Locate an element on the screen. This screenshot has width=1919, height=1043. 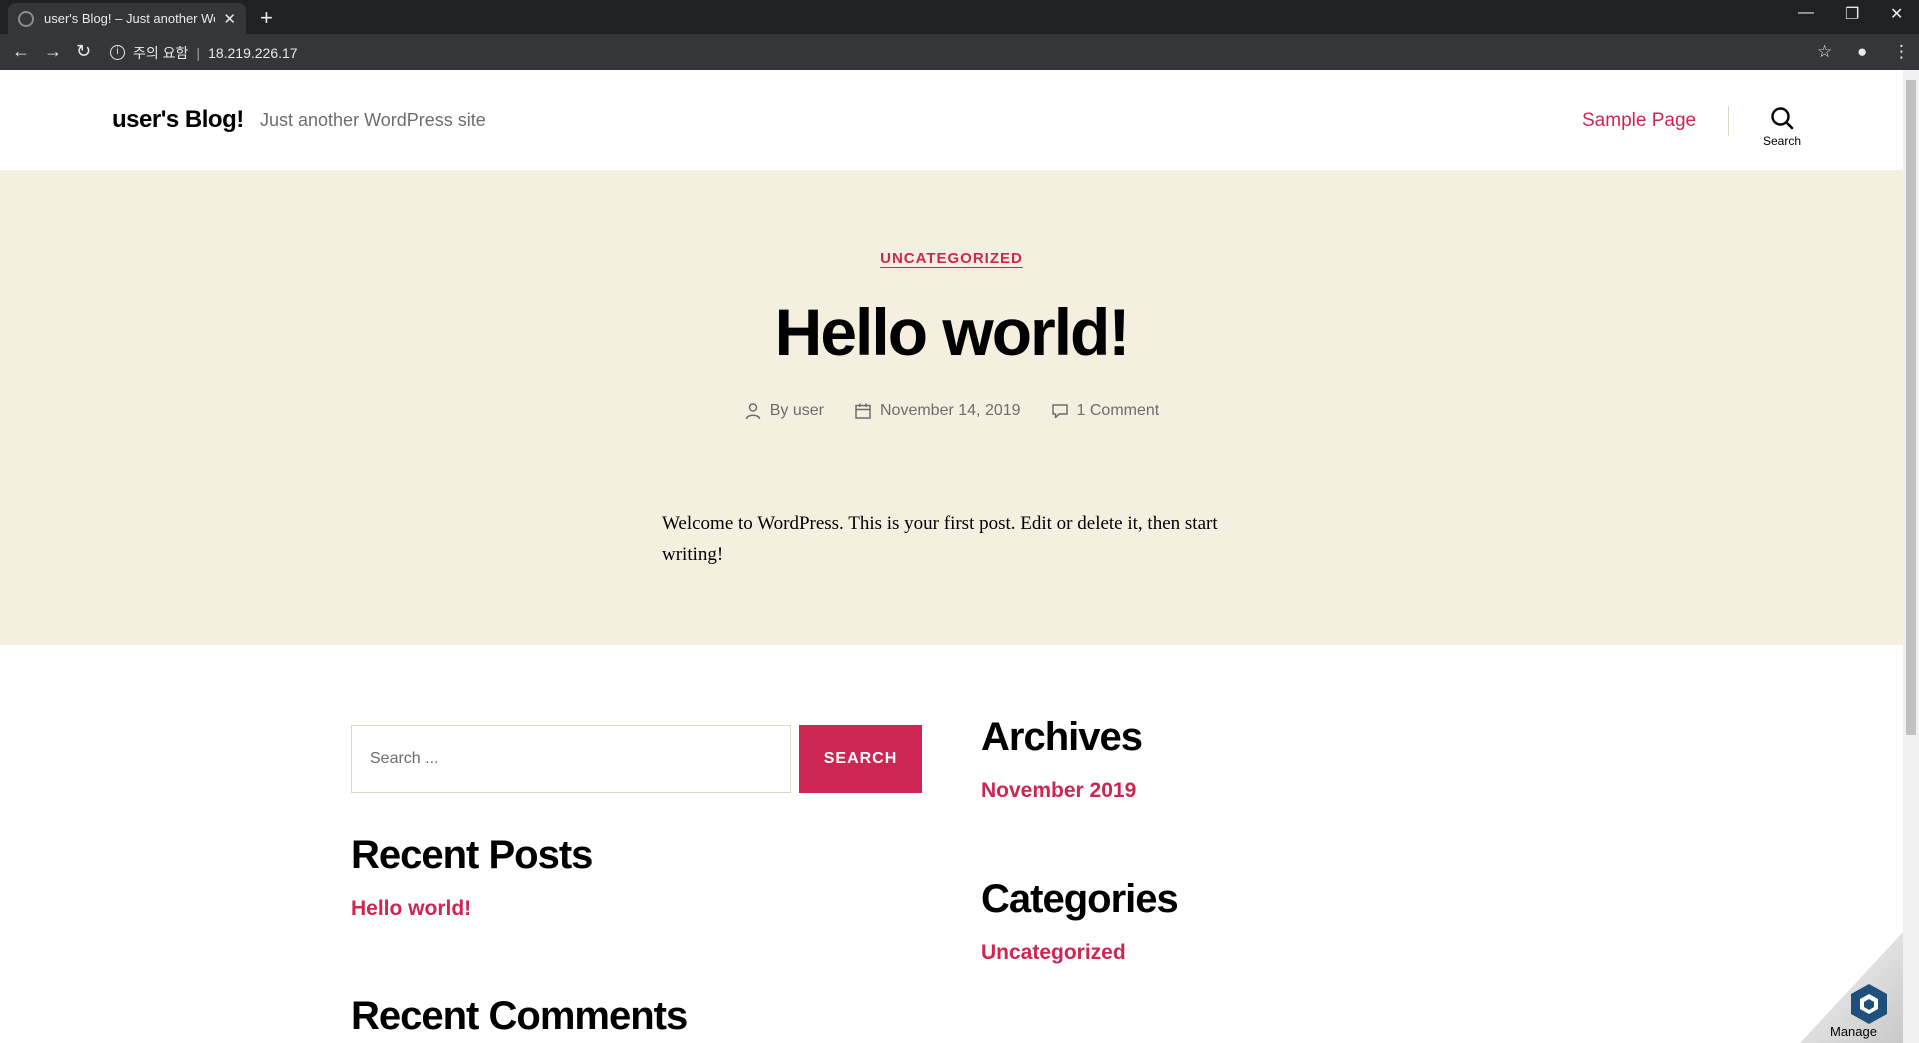
page-scrollbar is located at coordinates (1911, 556).